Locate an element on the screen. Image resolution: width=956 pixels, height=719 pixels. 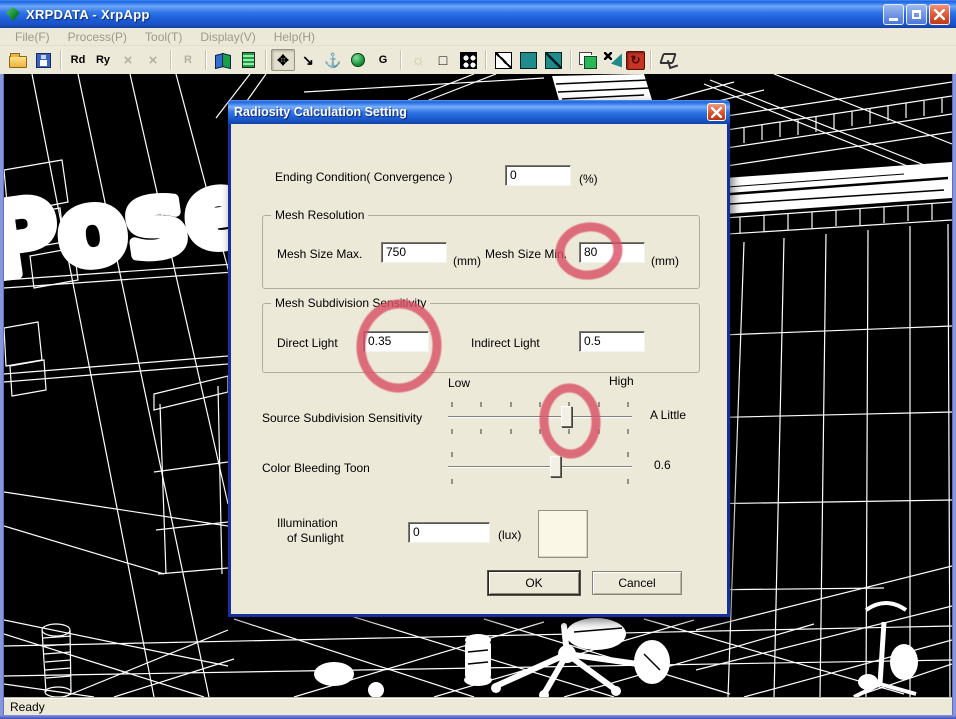
open-button is located at coordinates (18, 60).